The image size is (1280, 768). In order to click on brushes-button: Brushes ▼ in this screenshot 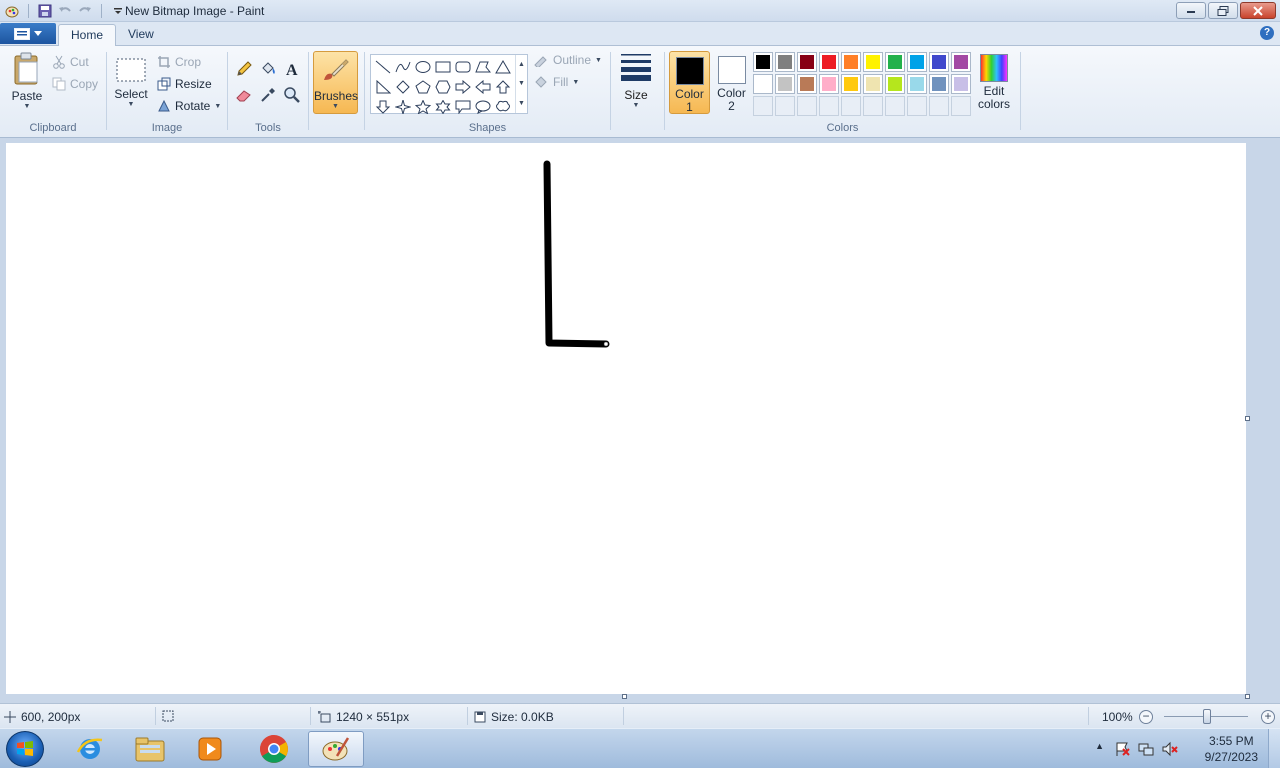, I will do `click(335, 82)`.